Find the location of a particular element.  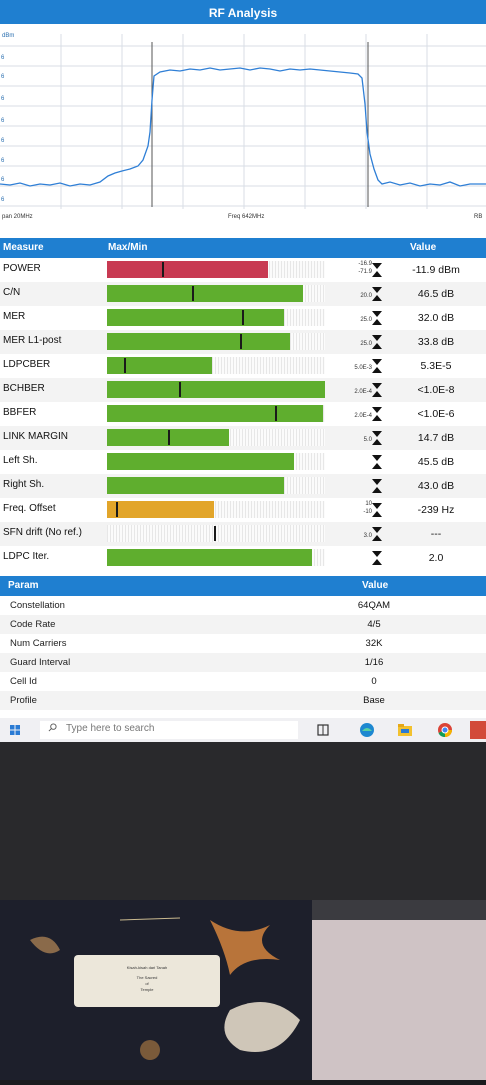

measure-row: MER L1-post 25.0 33.8 dB is located at coordinates (243, 342).